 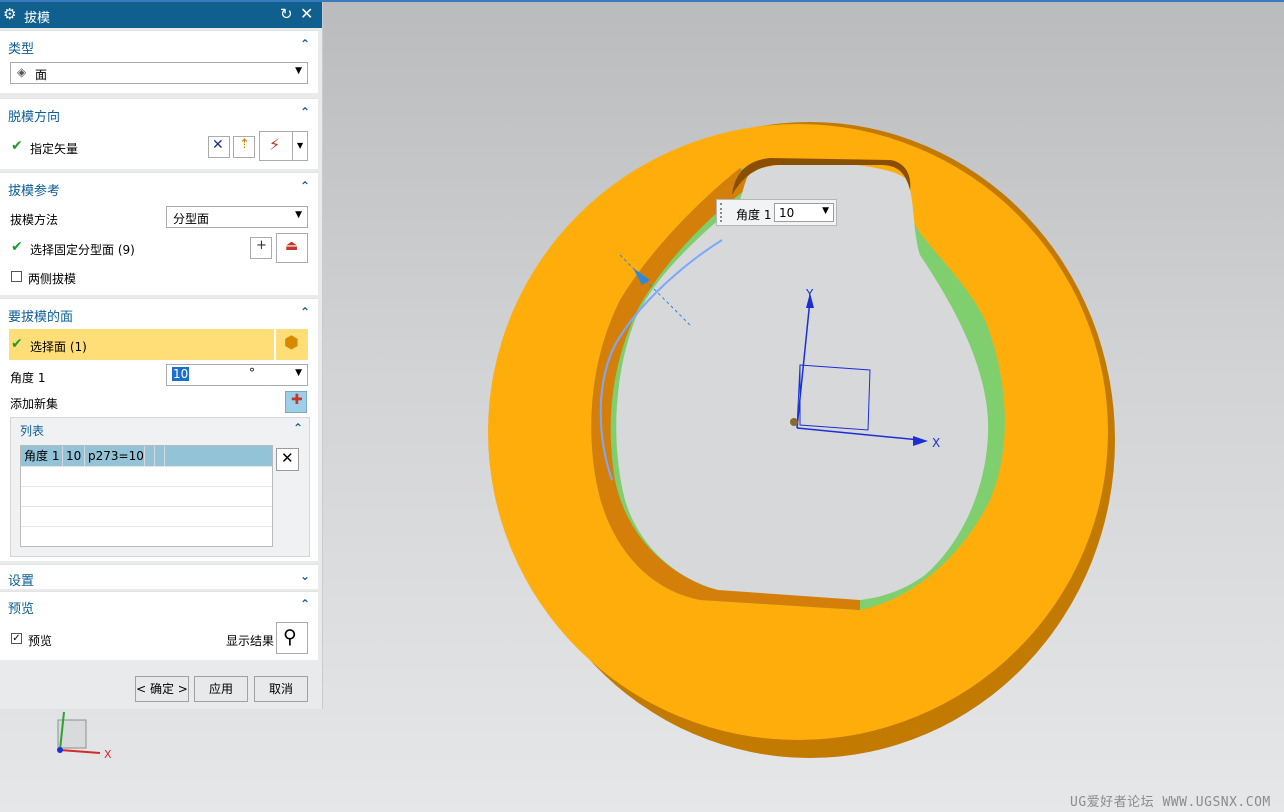 I want to click on angle-label: 角度 1, so click(x=28, y=378).